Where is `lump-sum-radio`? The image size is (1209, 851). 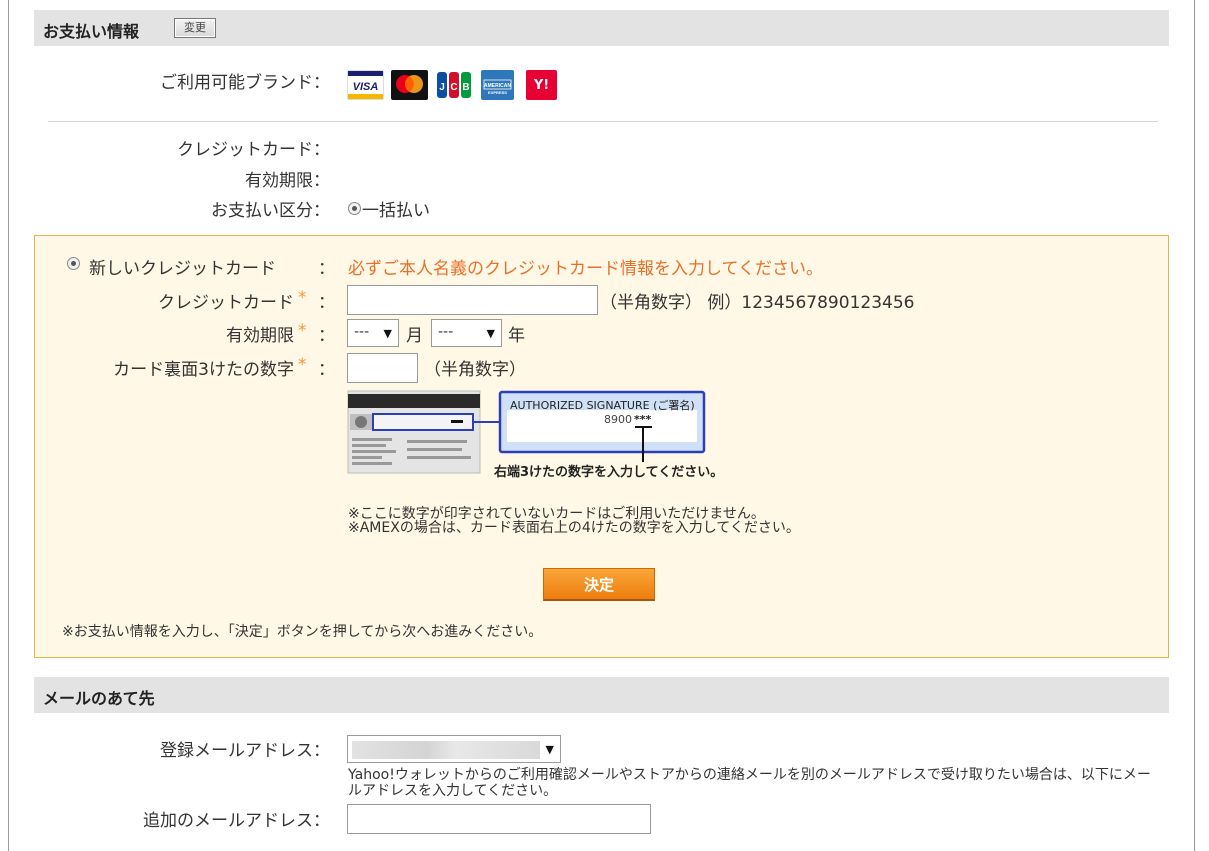
lump-sum-radio is located at coordinates (354, 208).